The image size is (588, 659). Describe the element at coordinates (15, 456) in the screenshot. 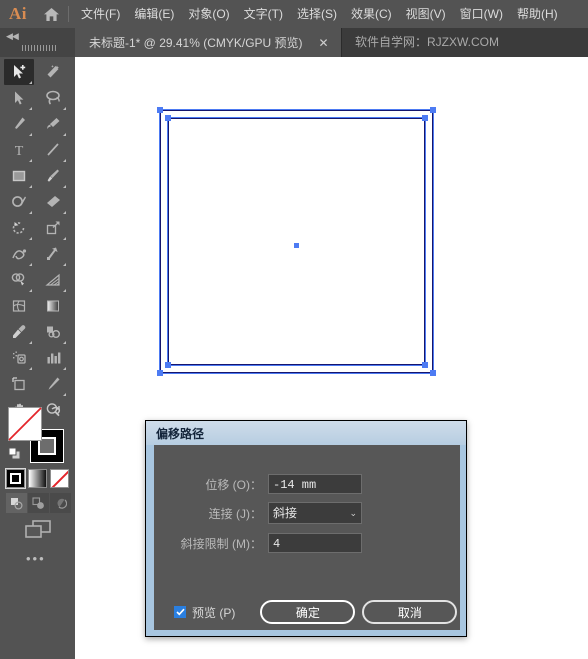

I see `default-fill-stroke-icon` at that location.